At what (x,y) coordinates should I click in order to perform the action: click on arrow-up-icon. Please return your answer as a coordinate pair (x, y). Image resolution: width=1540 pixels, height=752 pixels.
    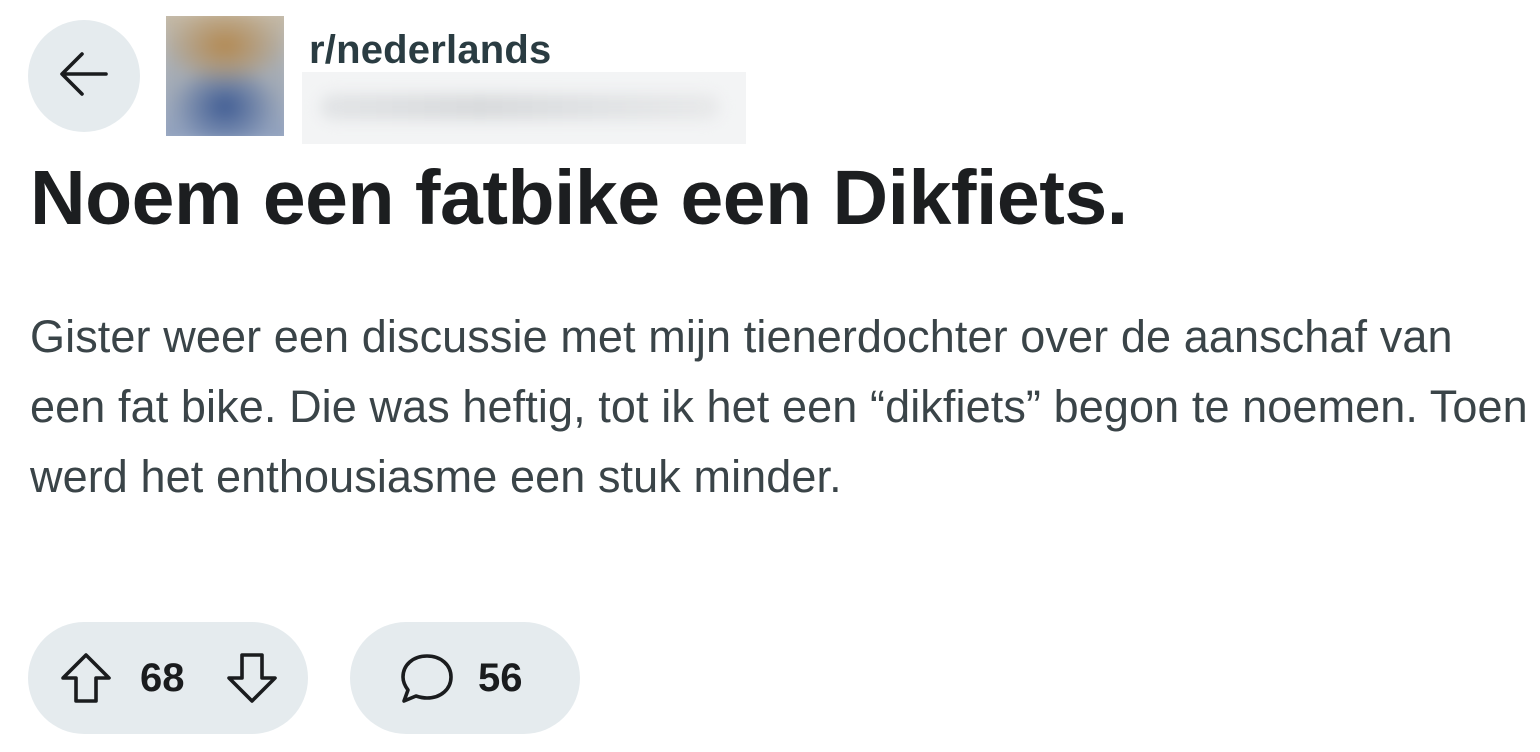
    Looking at the image, I should click on (86, 678).